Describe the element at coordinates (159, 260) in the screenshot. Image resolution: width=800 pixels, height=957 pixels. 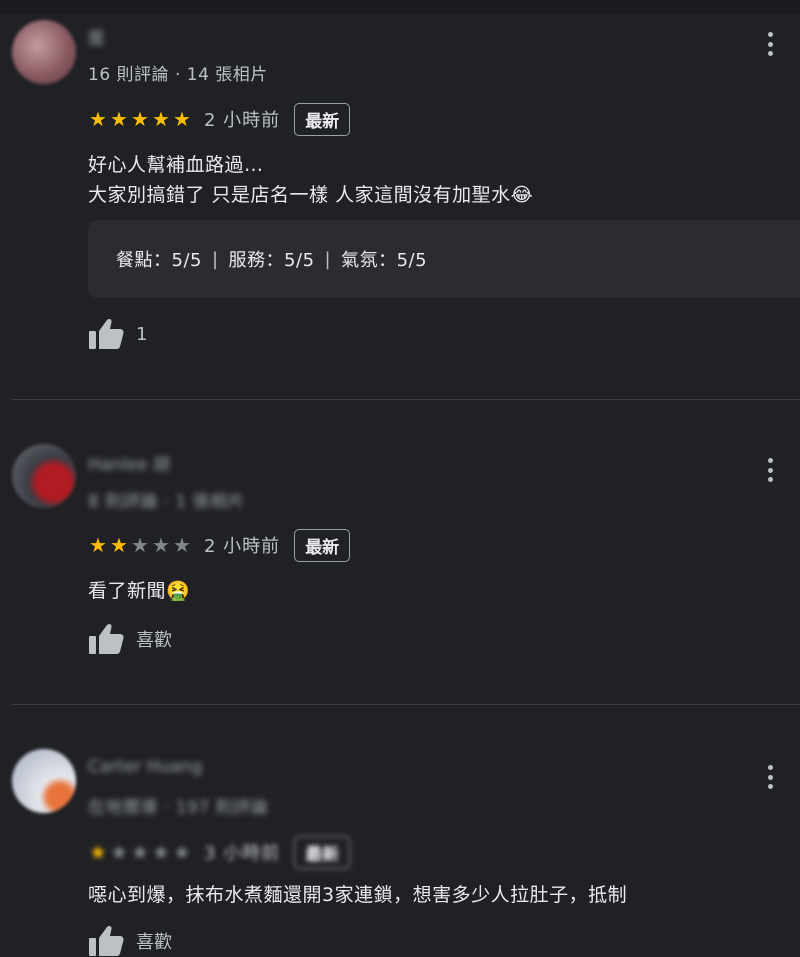
I see `food-rating: 餐點：5/5` at that location.